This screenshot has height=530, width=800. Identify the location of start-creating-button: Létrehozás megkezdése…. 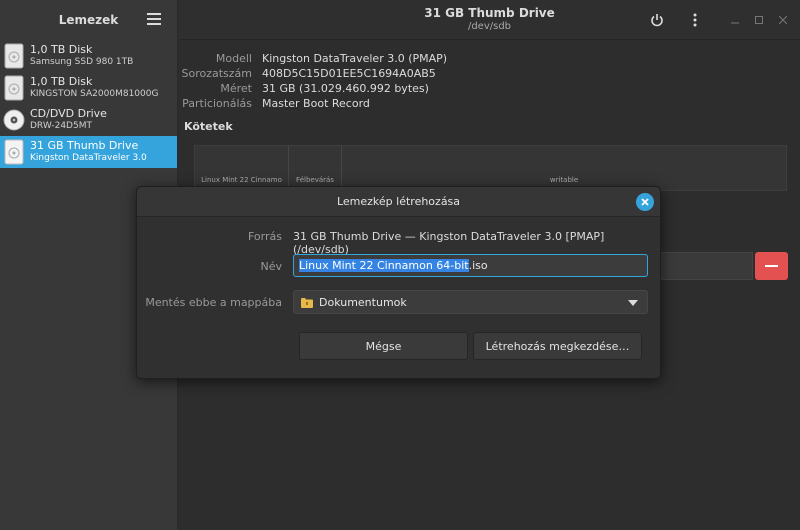
(557, 346).